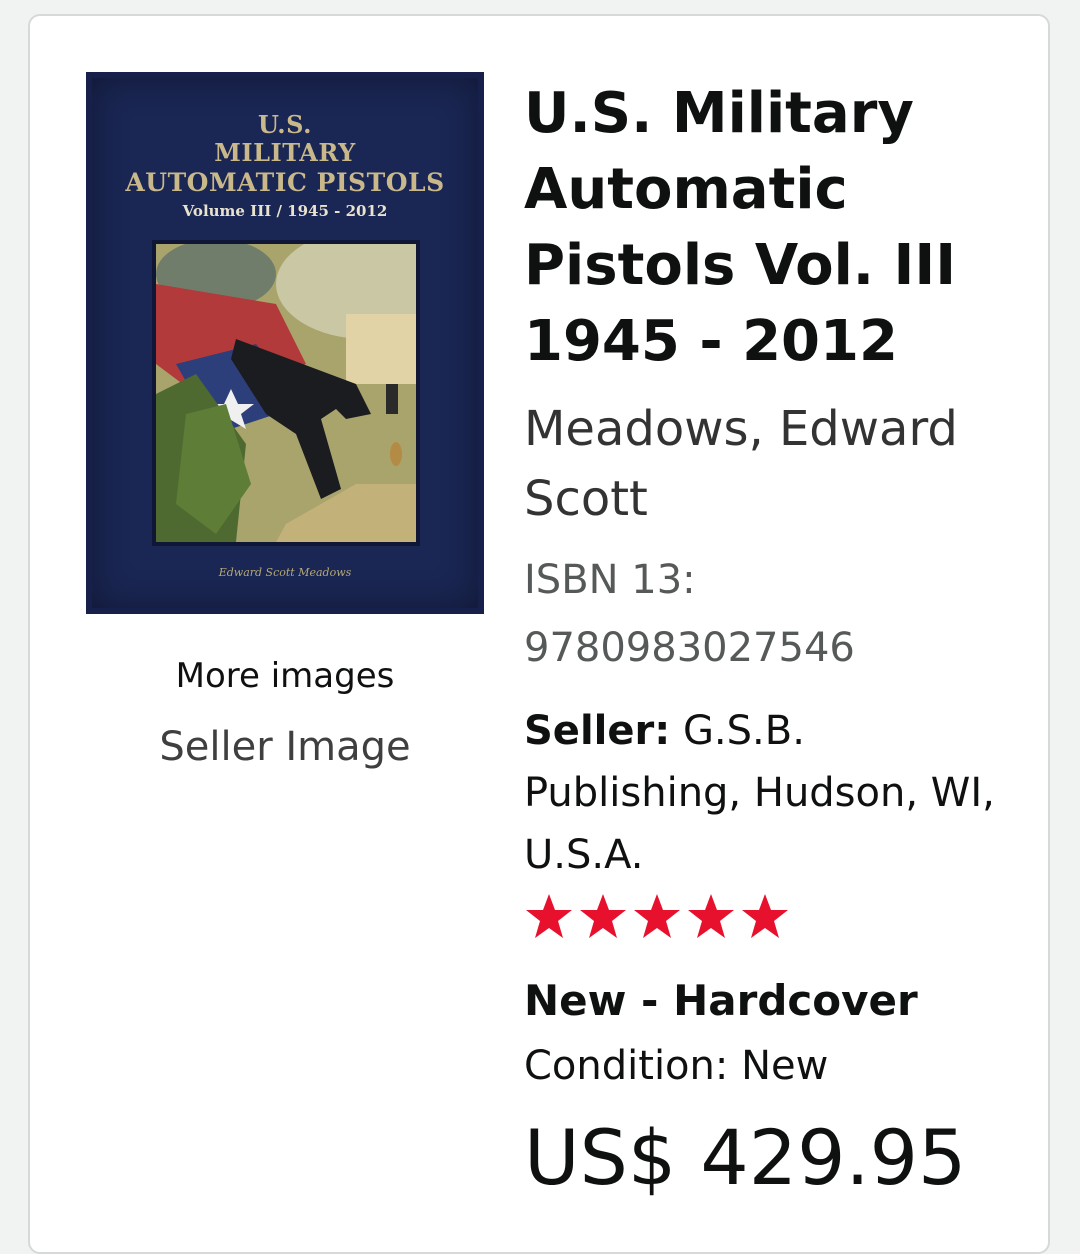  I want to click on condition: Condition: New, so click(676, 1066).